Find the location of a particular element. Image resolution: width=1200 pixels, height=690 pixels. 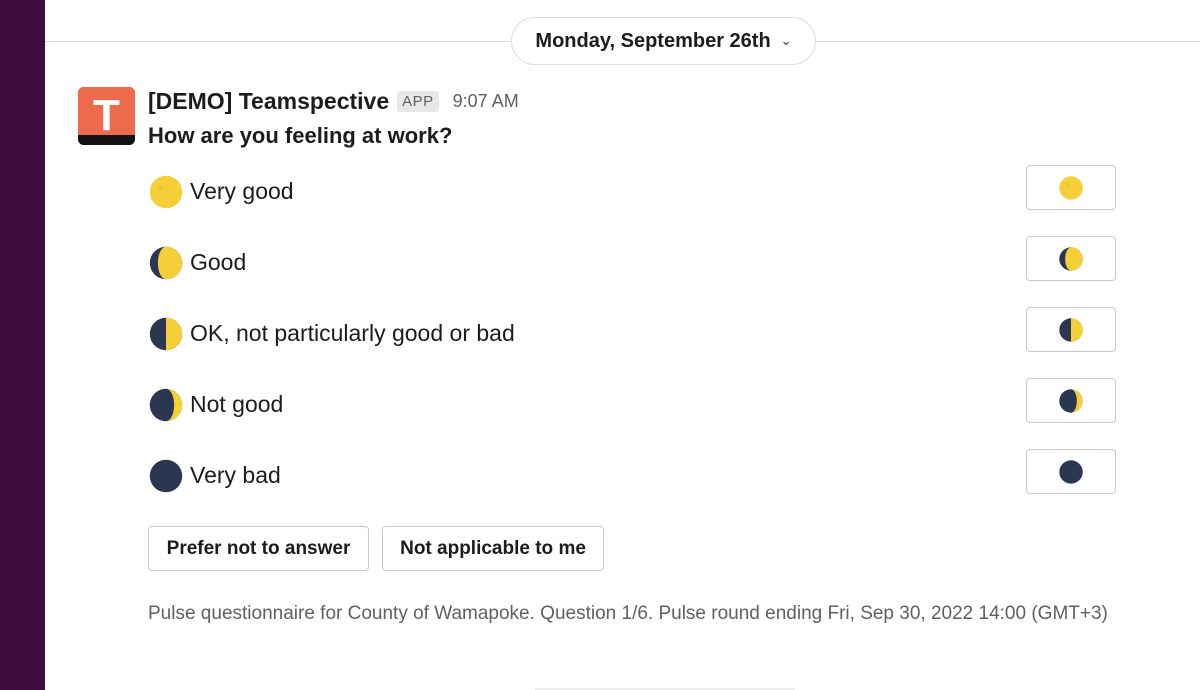

option-label: Not good is located at coordinates (237, 404).